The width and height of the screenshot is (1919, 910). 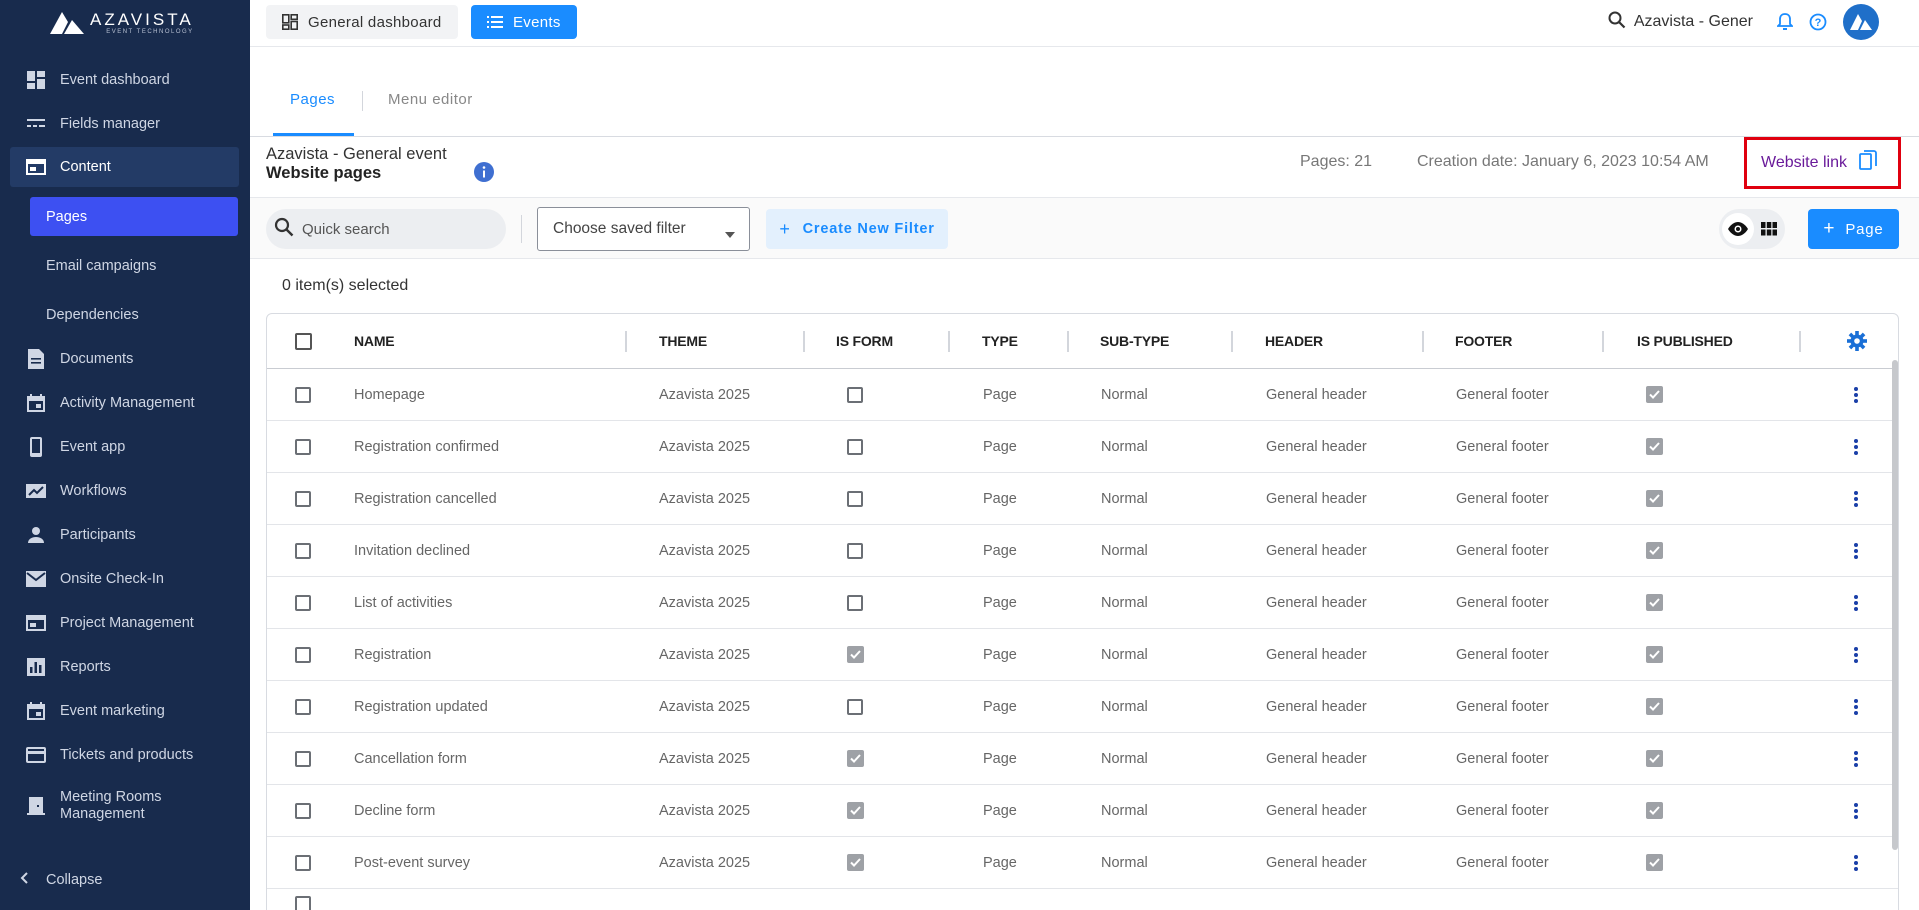 I want to click on select-all-checkbox, so click(x=303, y=341).